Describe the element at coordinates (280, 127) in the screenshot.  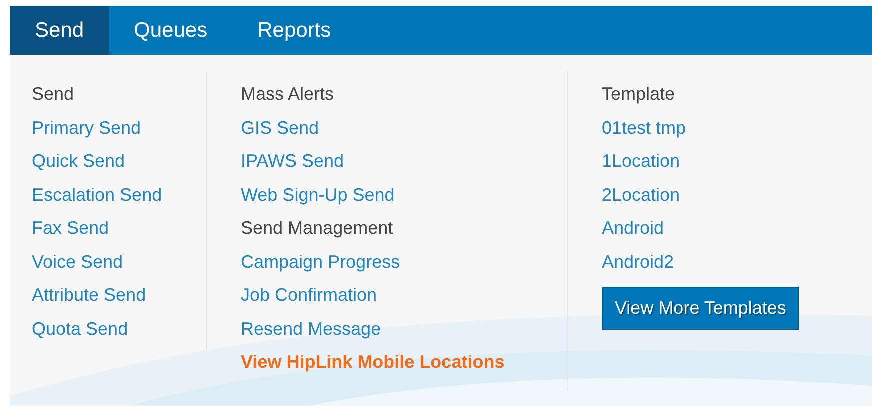
I see `menu-link: GIS Send` at that location.